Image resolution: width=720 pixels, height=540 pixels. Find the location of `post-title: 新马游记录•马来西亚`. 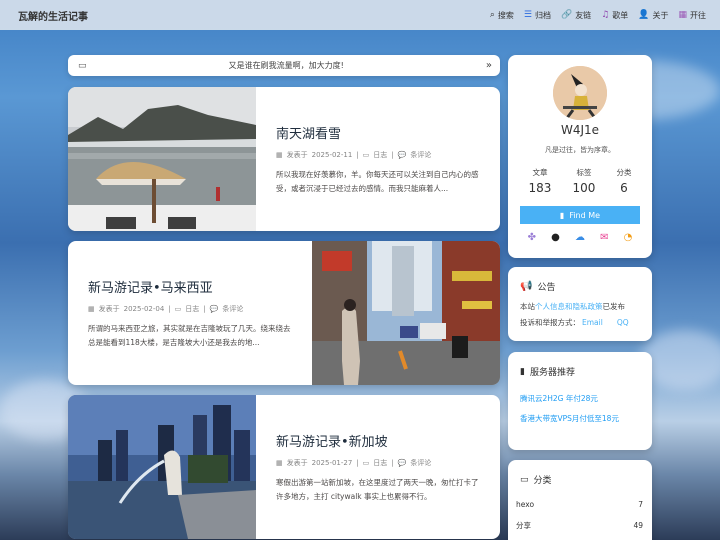

post-title: 新马游记录•马来西亚 is located at coordinates (190, 286).